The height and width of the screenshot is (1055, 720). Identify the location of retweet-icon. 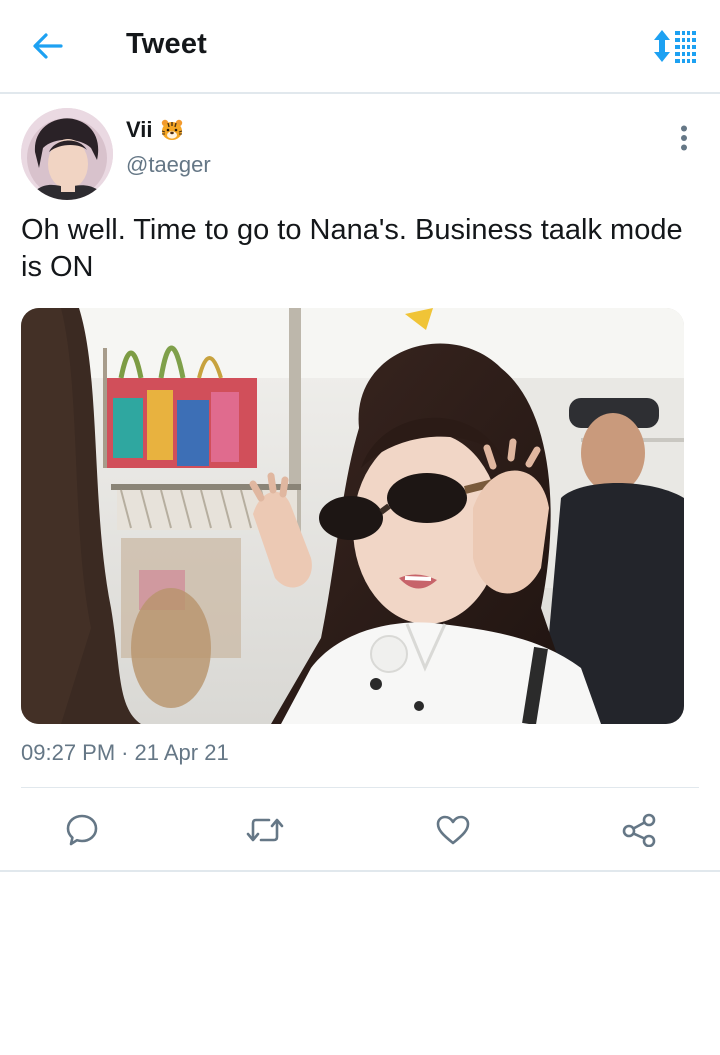
(265, 830).